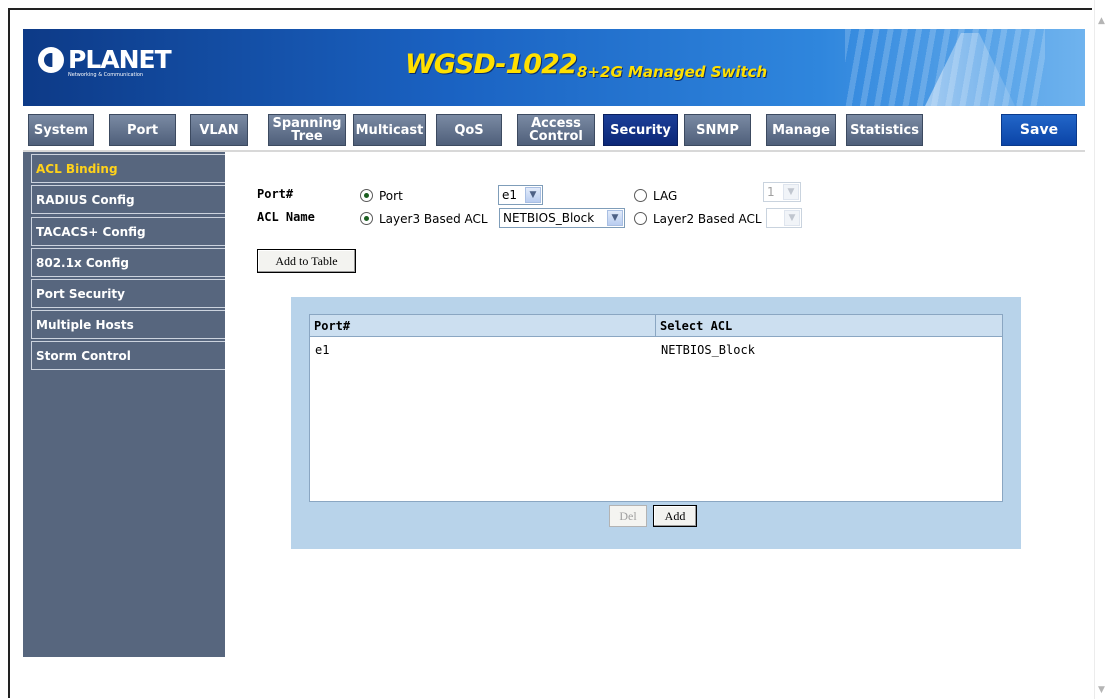  What do you see at coordinates (366, 195) in the screenshot?
I see `port-radio` at bounding box center [366, 195].